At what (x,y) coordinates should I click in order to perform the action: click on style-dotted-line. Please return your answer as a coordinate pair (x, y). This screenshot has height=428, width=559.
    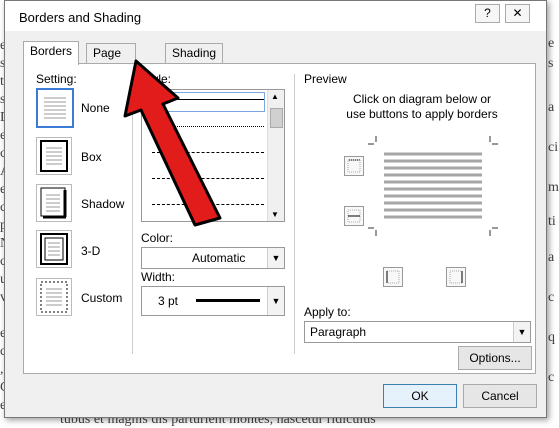
    Looking at the image, I should click on (208, 126).